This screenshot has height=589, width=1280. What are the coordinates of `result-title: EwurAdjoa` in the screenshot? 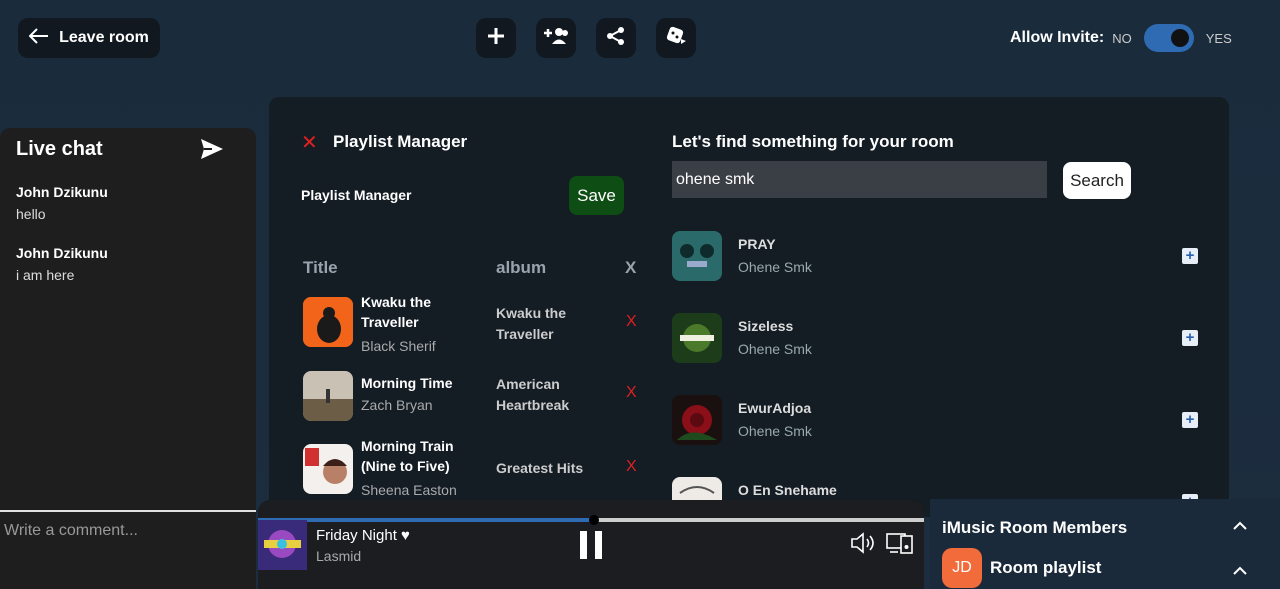 It's located at (775, 408).